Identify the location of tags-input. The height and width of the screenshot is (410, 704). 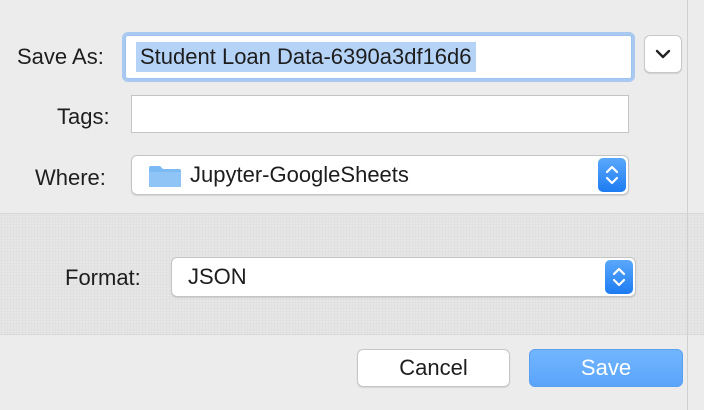
(380, 114).